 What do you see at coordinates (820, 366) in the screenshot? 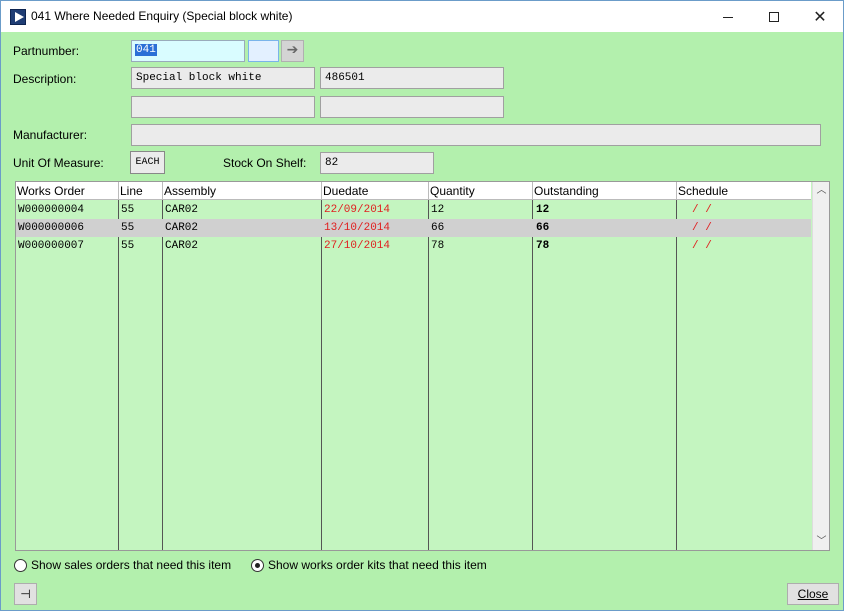
I see `vertical-scrollbar: ︿ ﹀` at bounding box center [820, 366].